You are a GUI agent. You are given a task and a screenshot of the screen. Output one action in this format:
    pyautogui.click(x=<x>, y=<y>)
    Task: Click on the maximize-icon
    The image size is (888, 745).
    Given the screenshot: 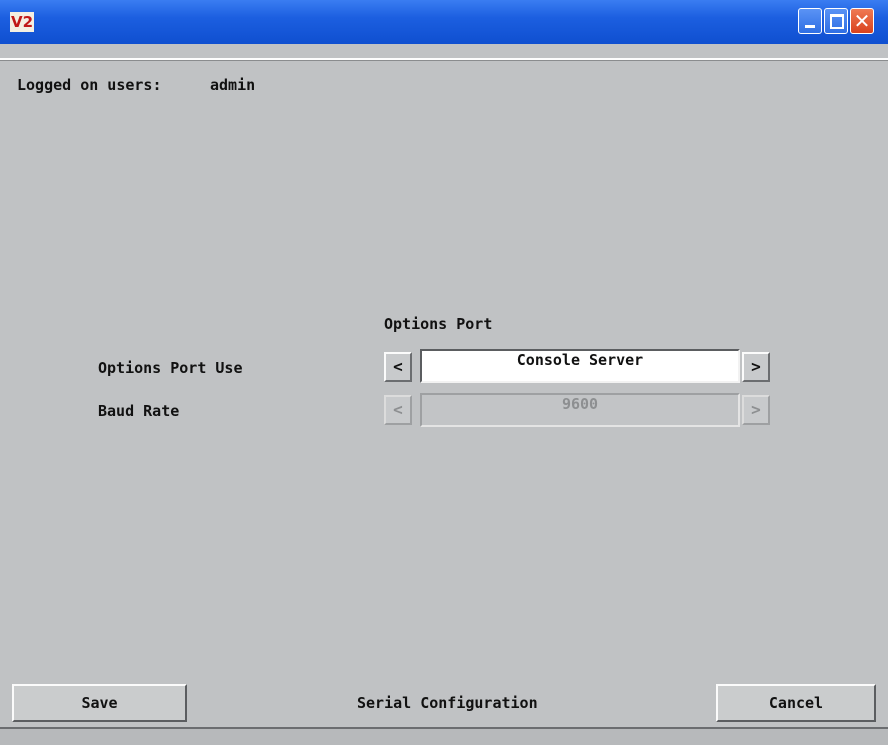 What is the action you would take?
    pyautogui.click(x=837, y=21)
    